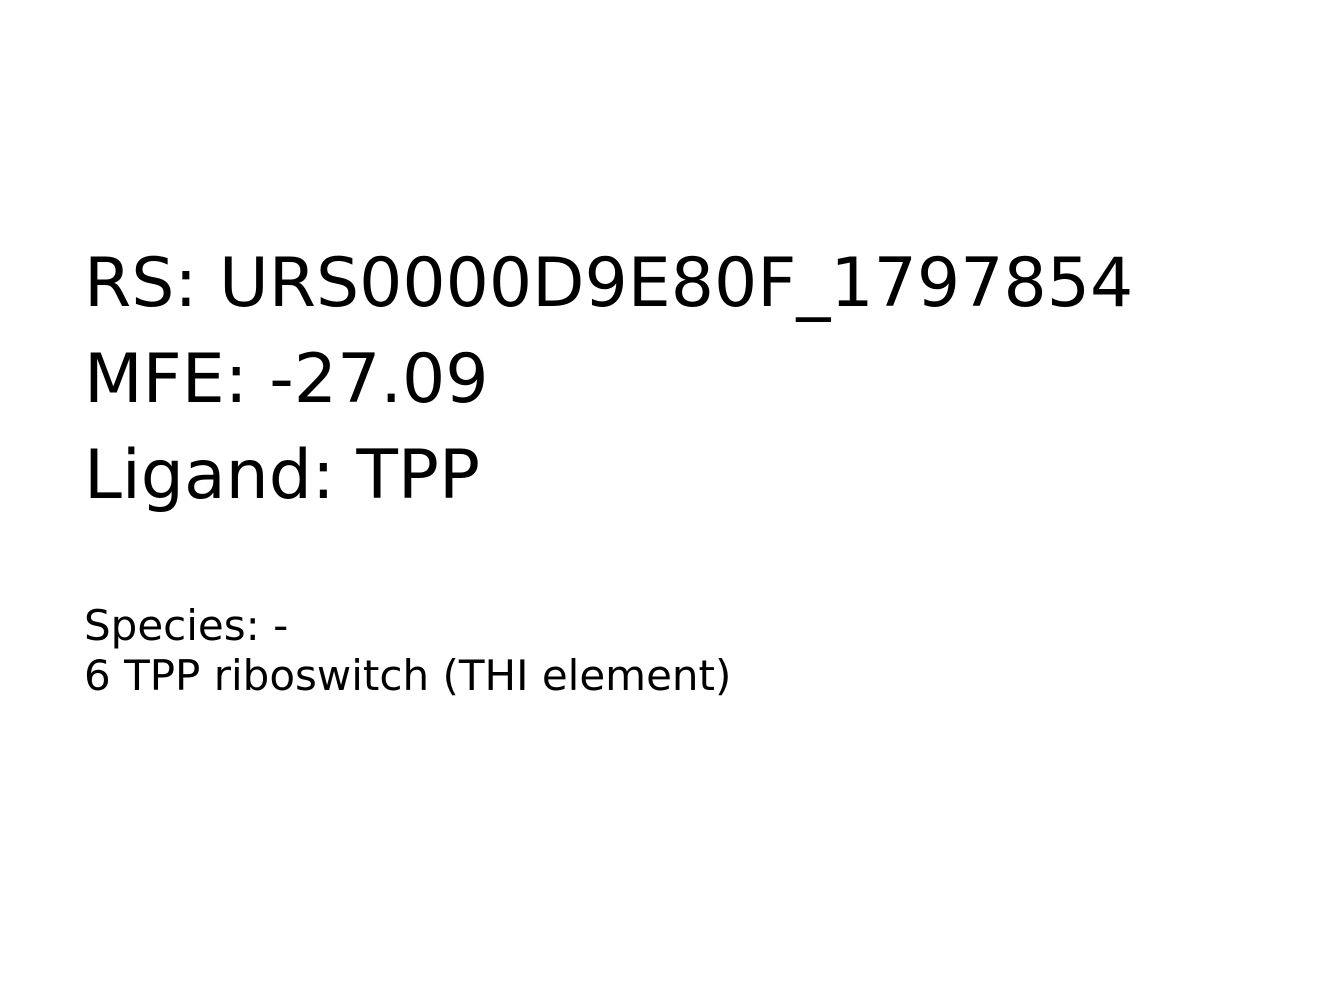  I want to click on description-label: 6 TPP riboswitch (THI element), so click(408, 675).